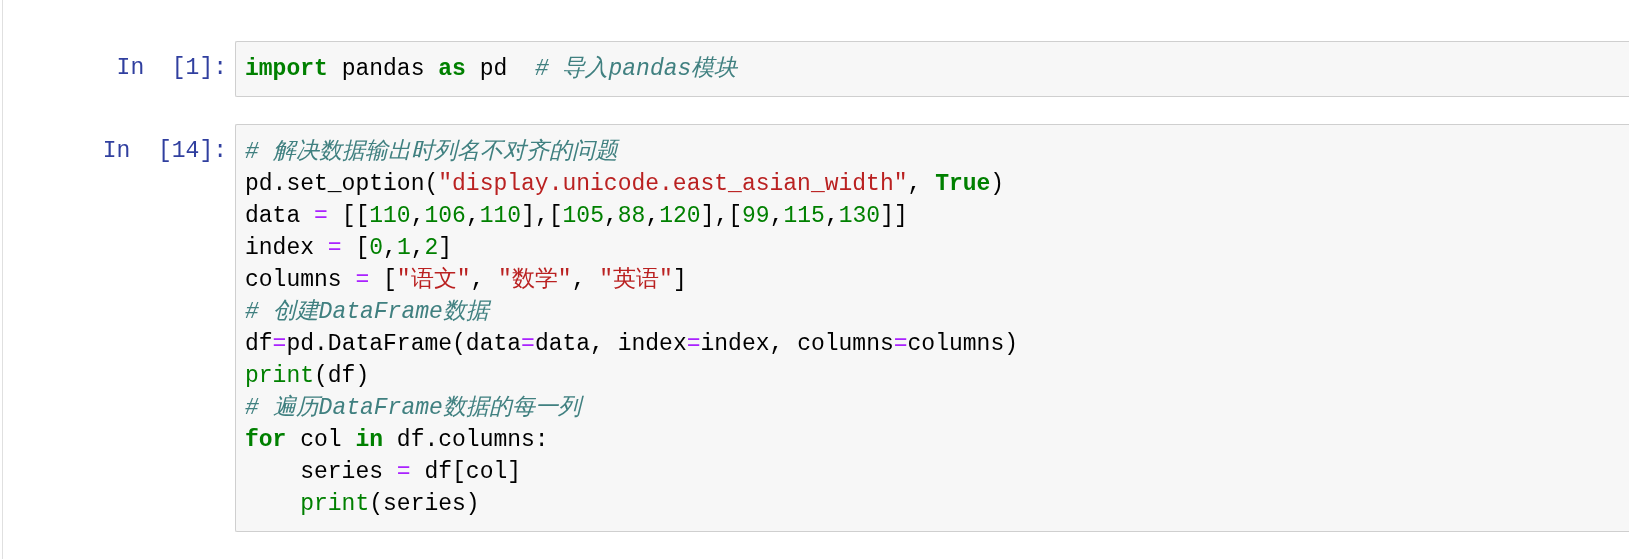 The image size is (1629, 559). What do you see at coordinates (397, 440) in the screenshot?
I see `code-line: for col in df.columns:` at bounding box center [397, 440].